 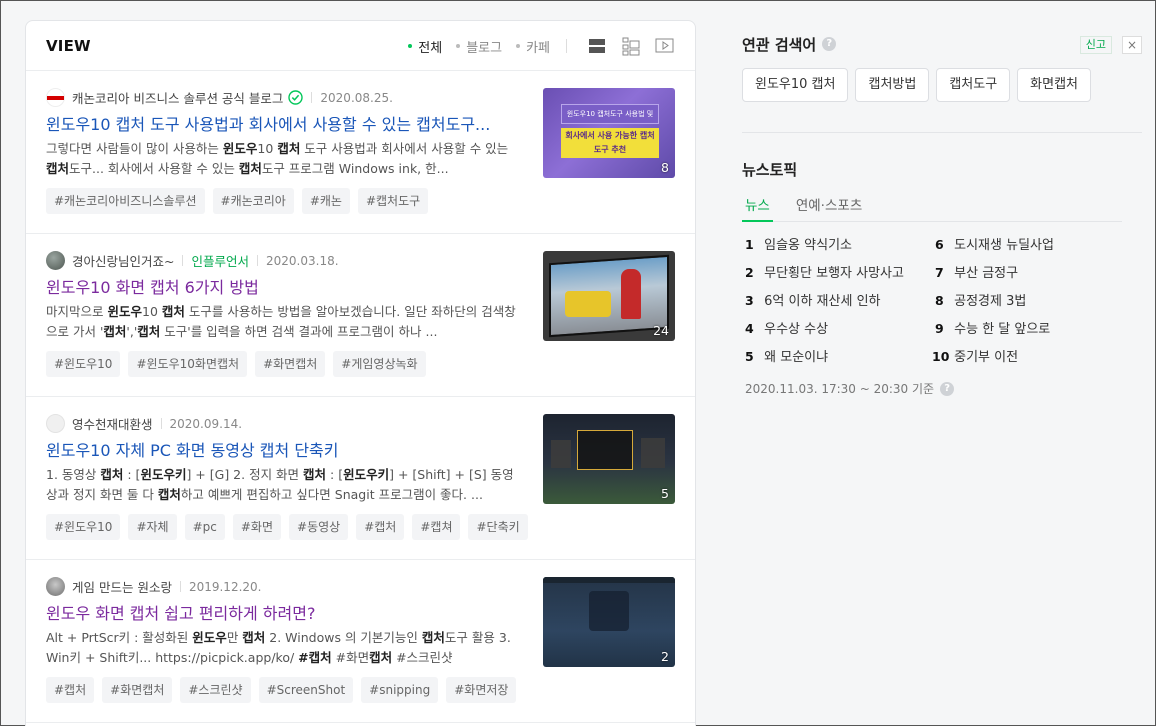 I want to click on thumbnail: 24, so click(x=609, y=296).